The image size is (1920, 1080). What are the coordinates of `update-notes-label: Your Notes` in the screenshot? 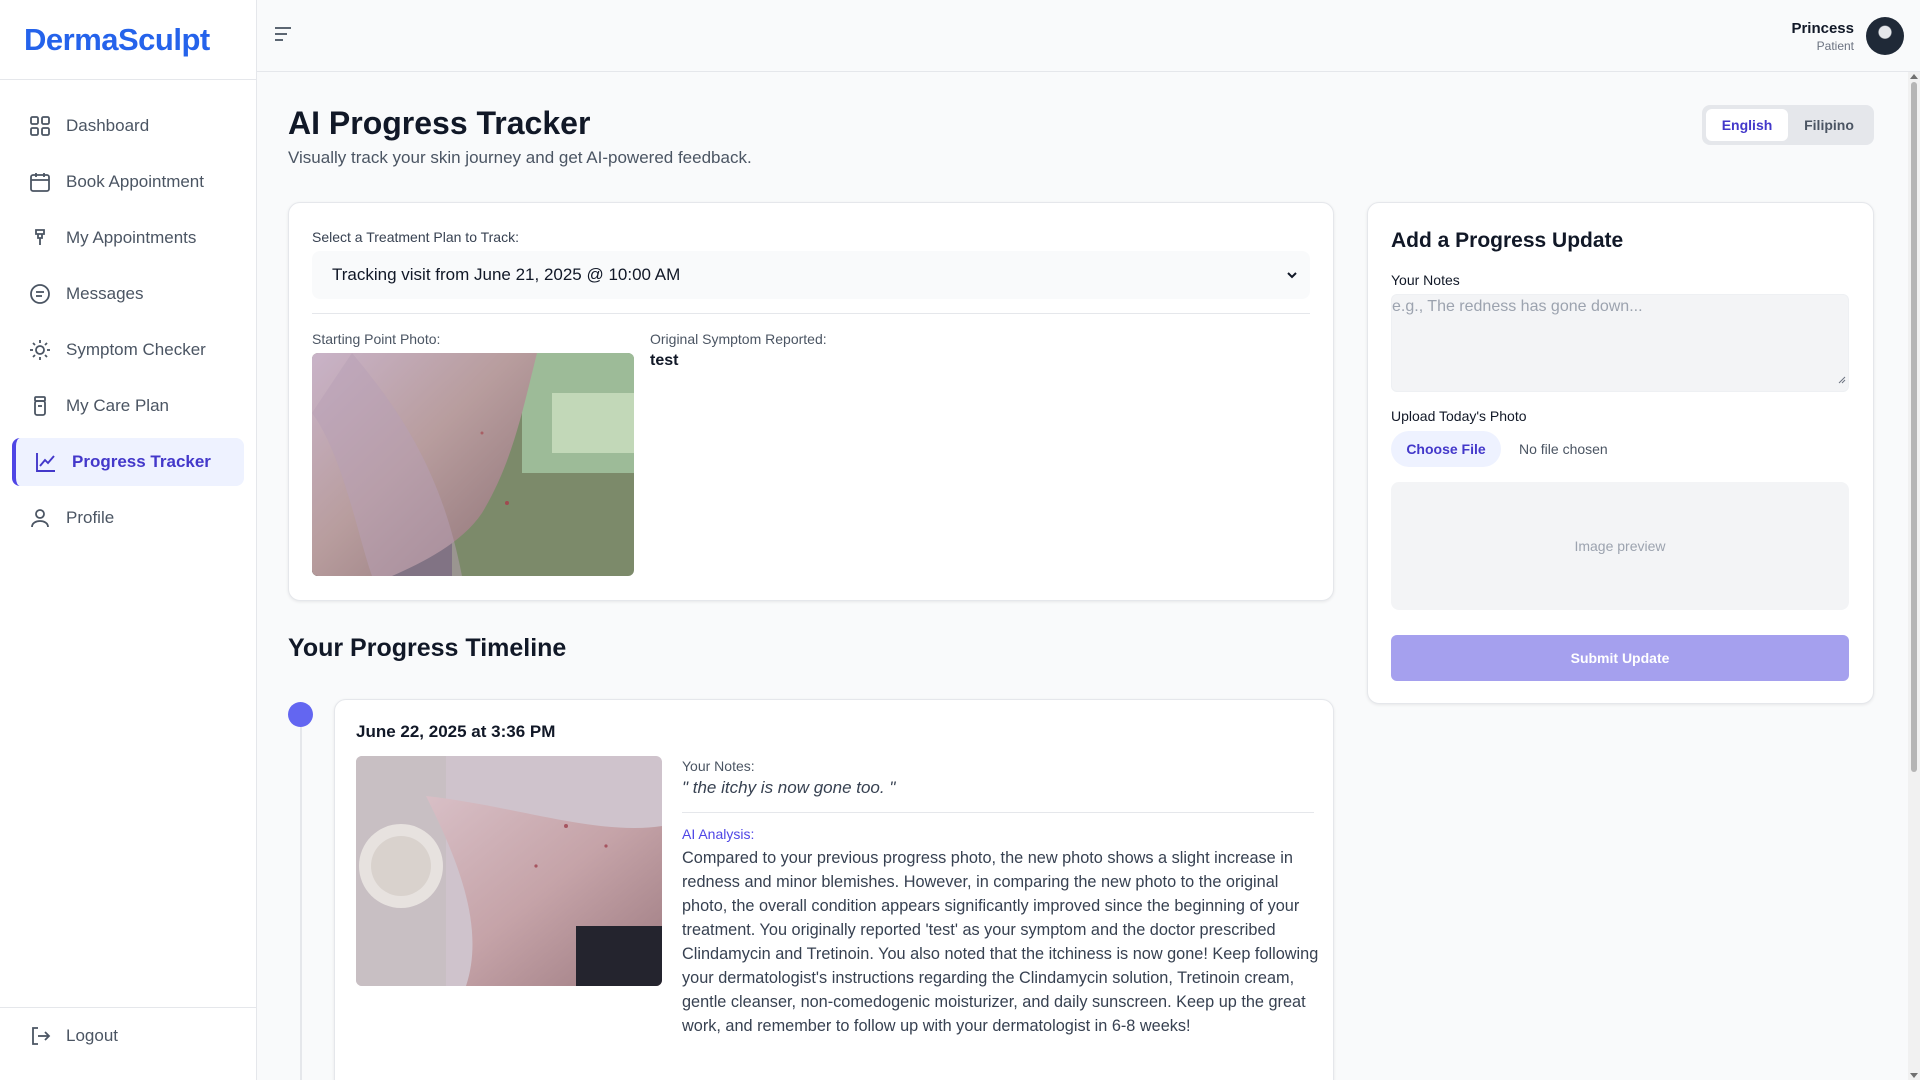 It's located at (1425, 280).